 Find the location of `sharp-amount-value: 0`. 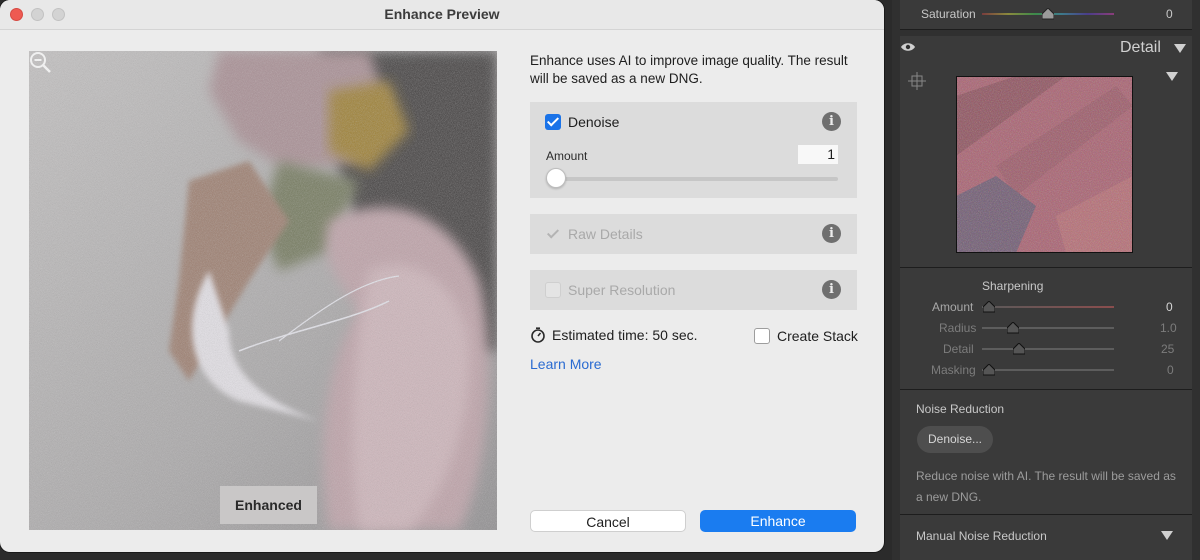

sharp-amount-value: 0 is located at coordinates (1169, 307).